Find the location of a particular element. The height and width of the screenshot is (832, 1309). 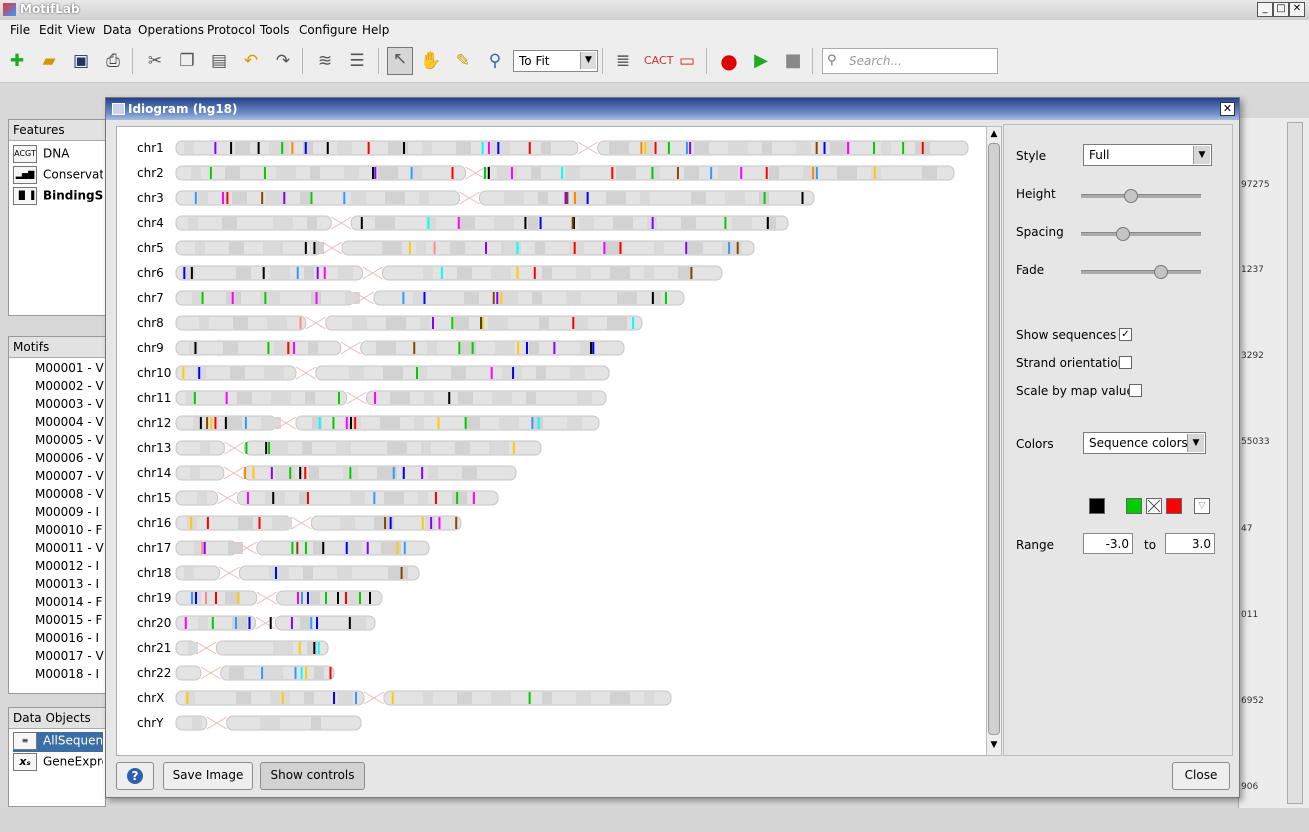

fade-slider-thumb is located at coordinates (1161, 272).